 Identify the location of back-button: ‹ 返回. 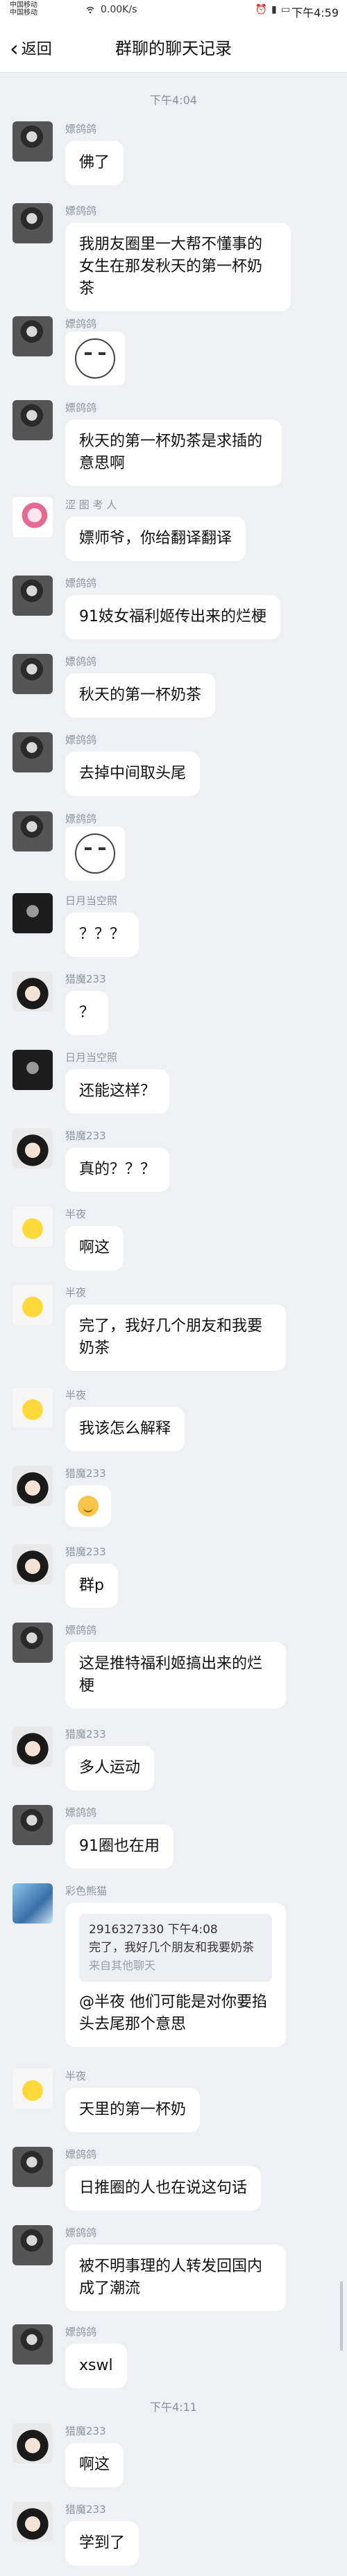
(31, 47).